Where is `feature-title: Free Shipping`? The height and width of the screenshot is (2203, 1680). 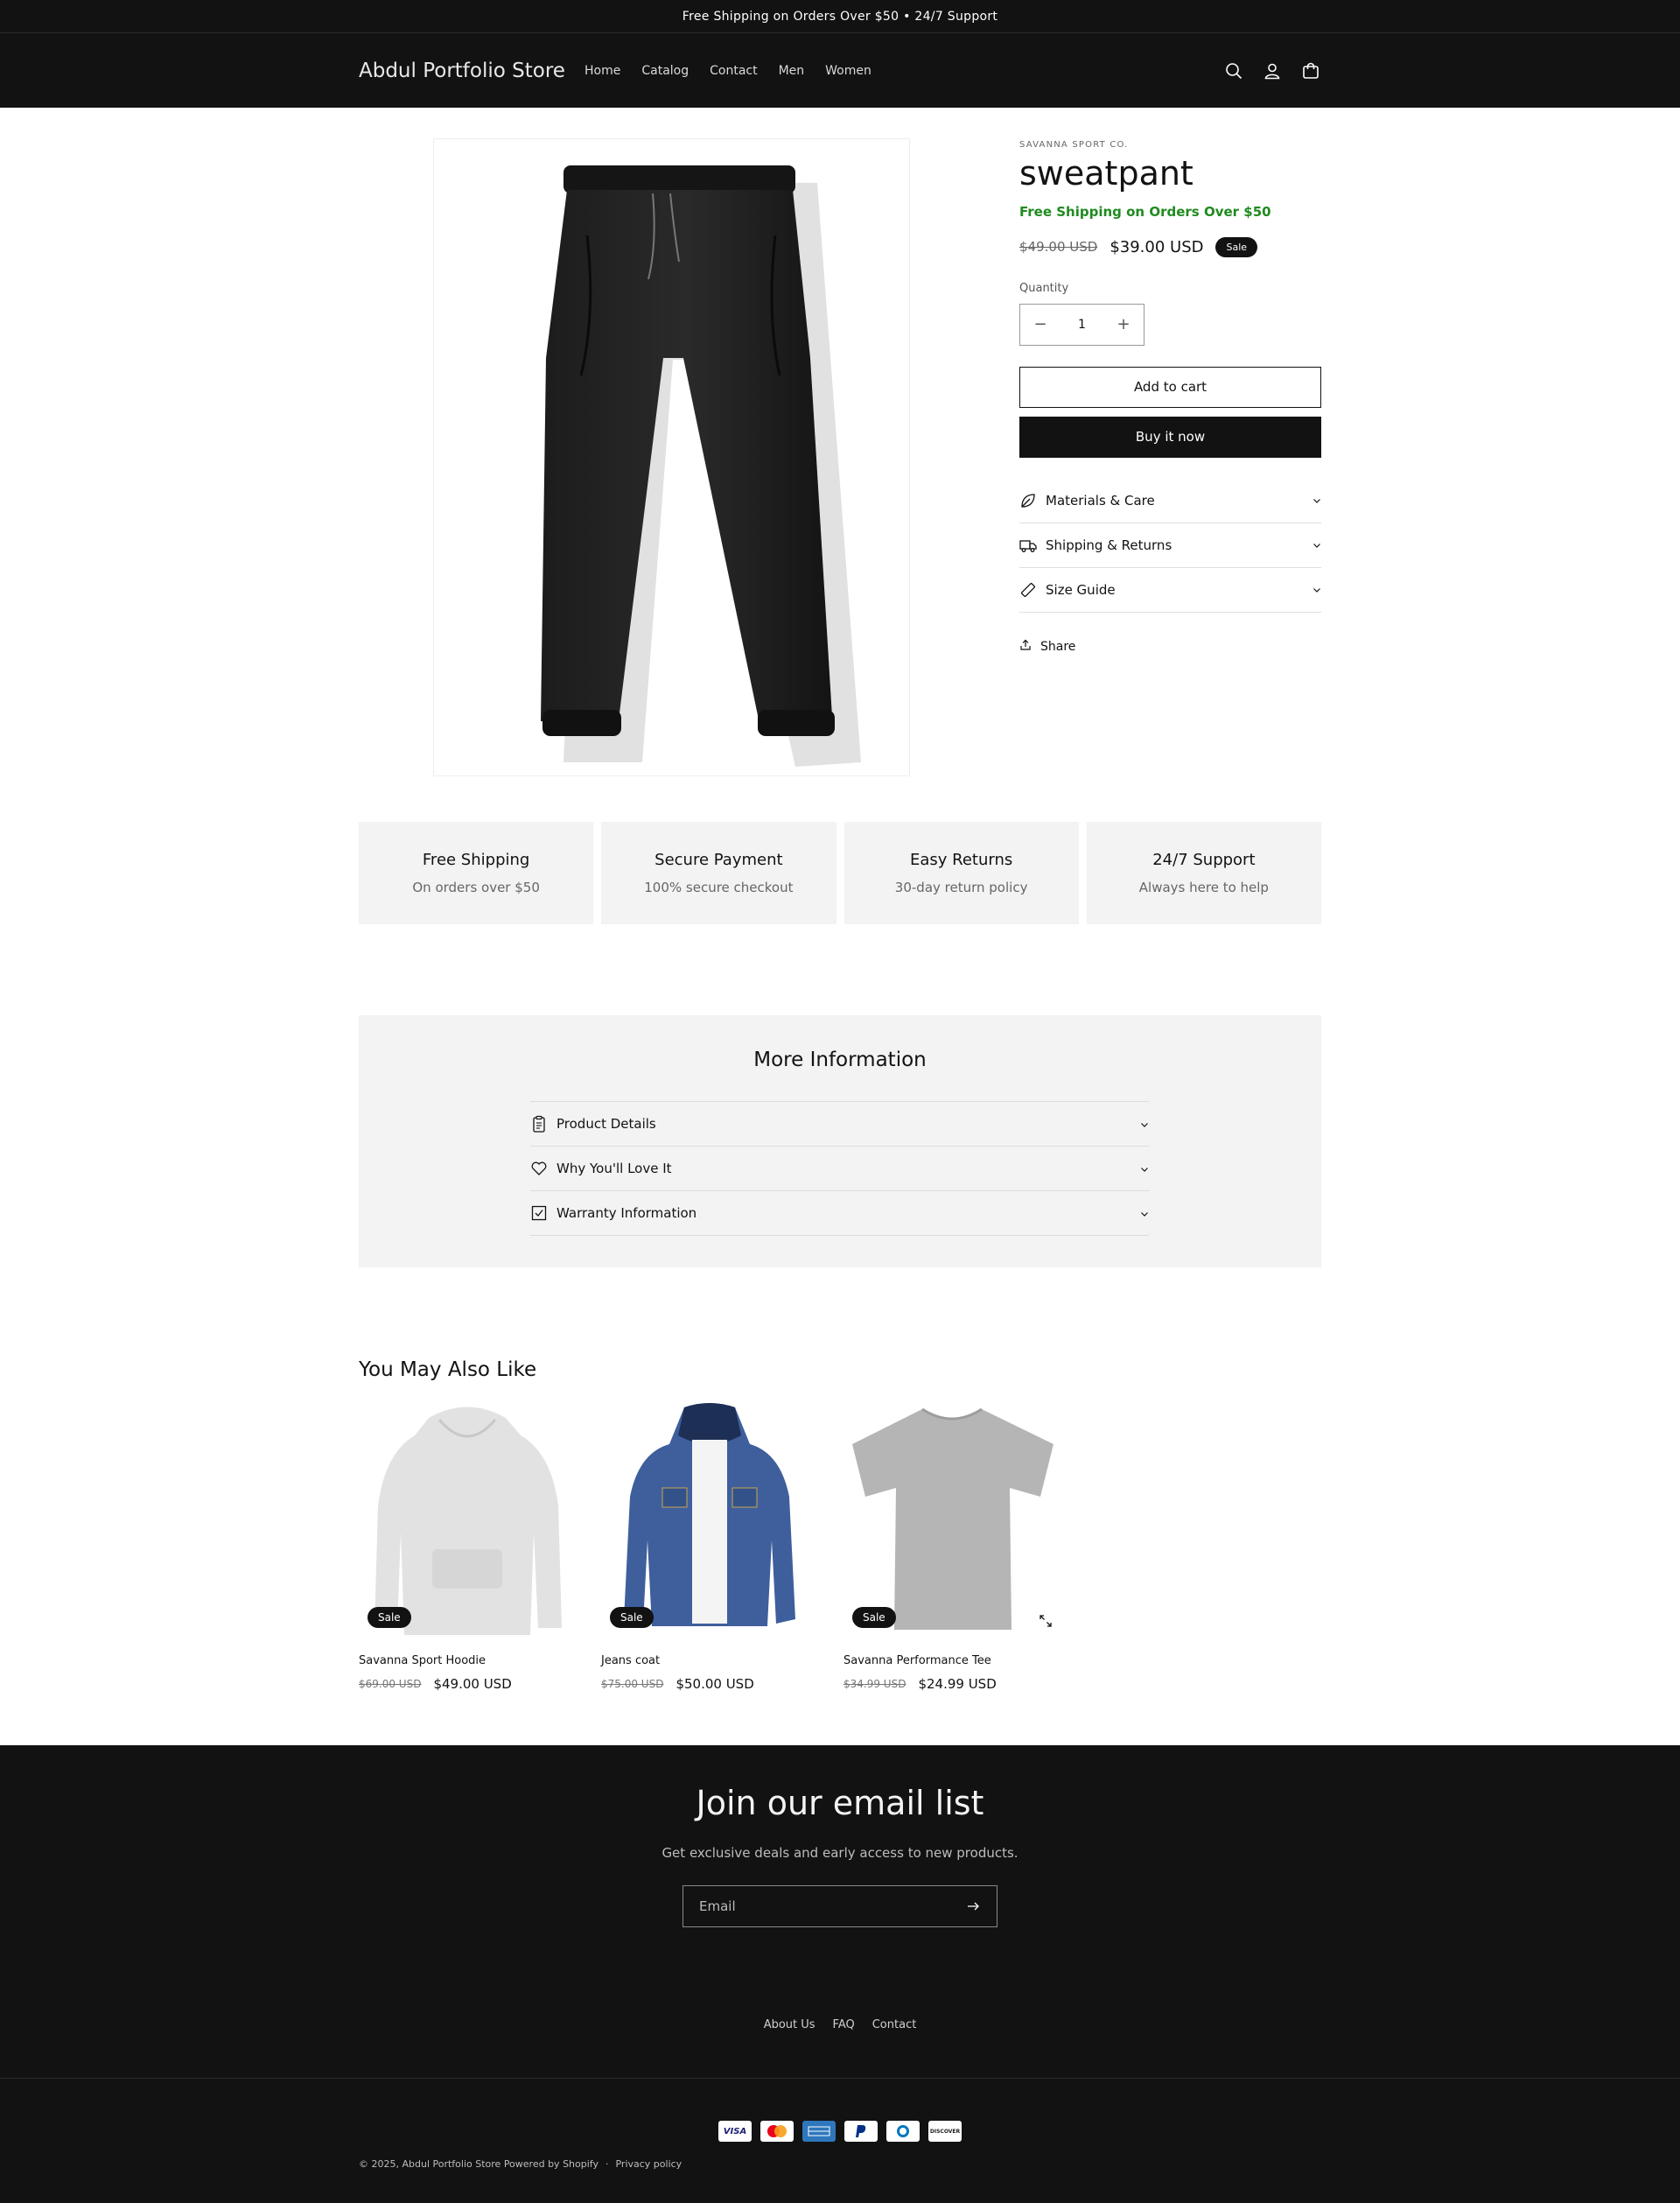
feature-title: Free Shipping is located at coordinates (476, 860).